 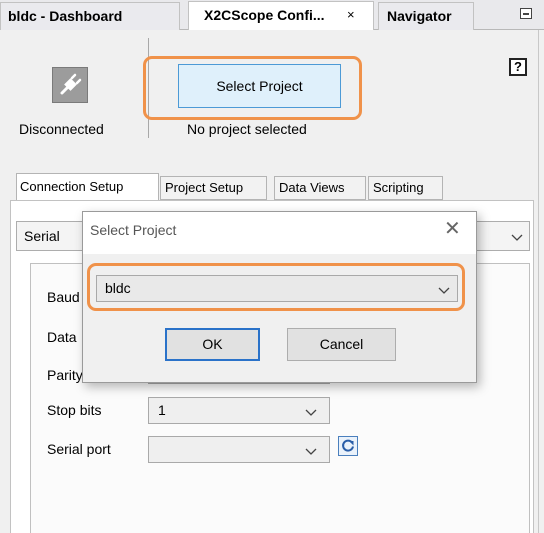 I want to click on select-project-button: Select Project, so click(x=259, y=86).